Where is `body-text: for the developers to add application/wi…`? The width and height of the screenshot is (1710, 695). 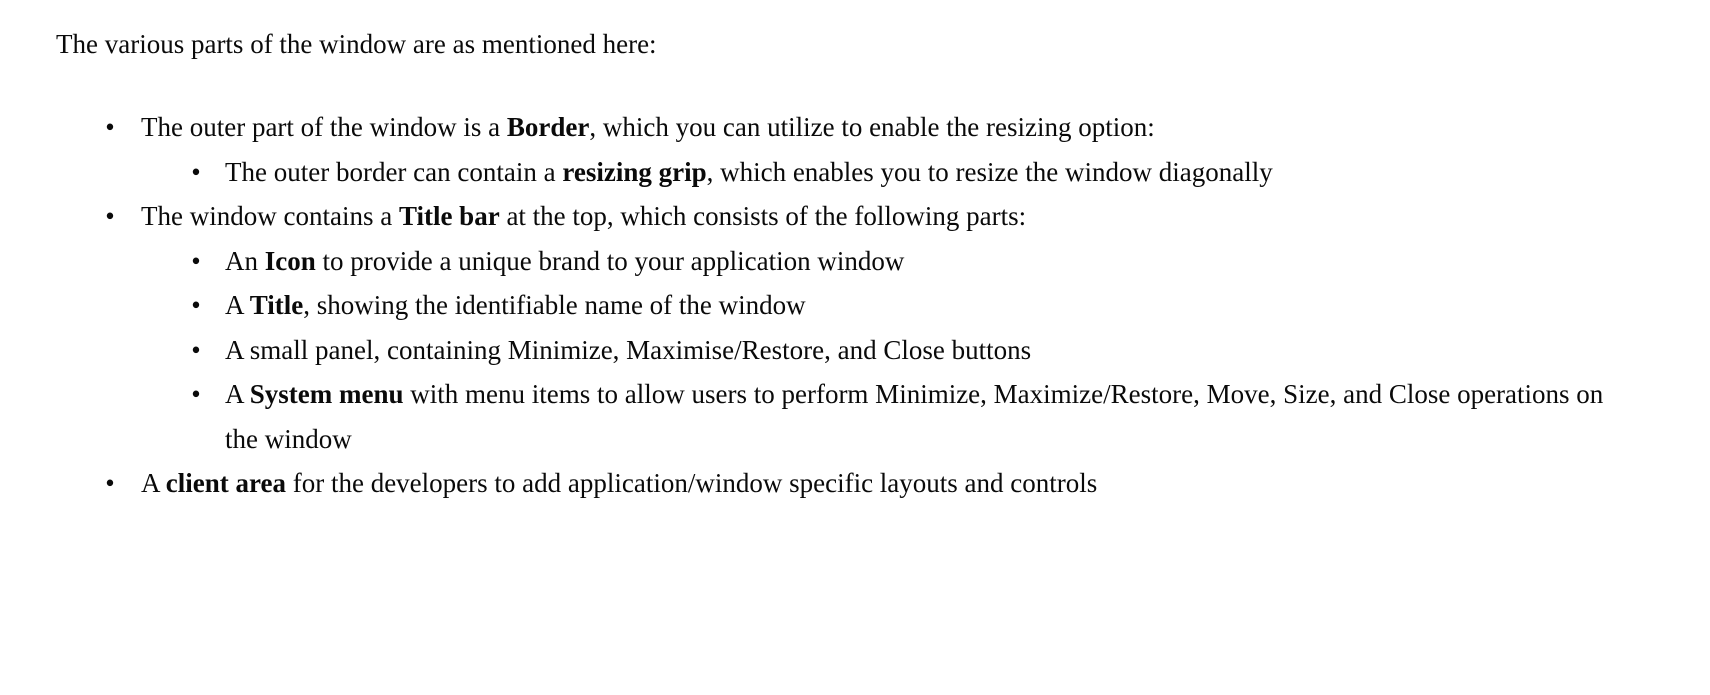 body-text: for the developers to add application/wi… is located at coordinates (691, 483).